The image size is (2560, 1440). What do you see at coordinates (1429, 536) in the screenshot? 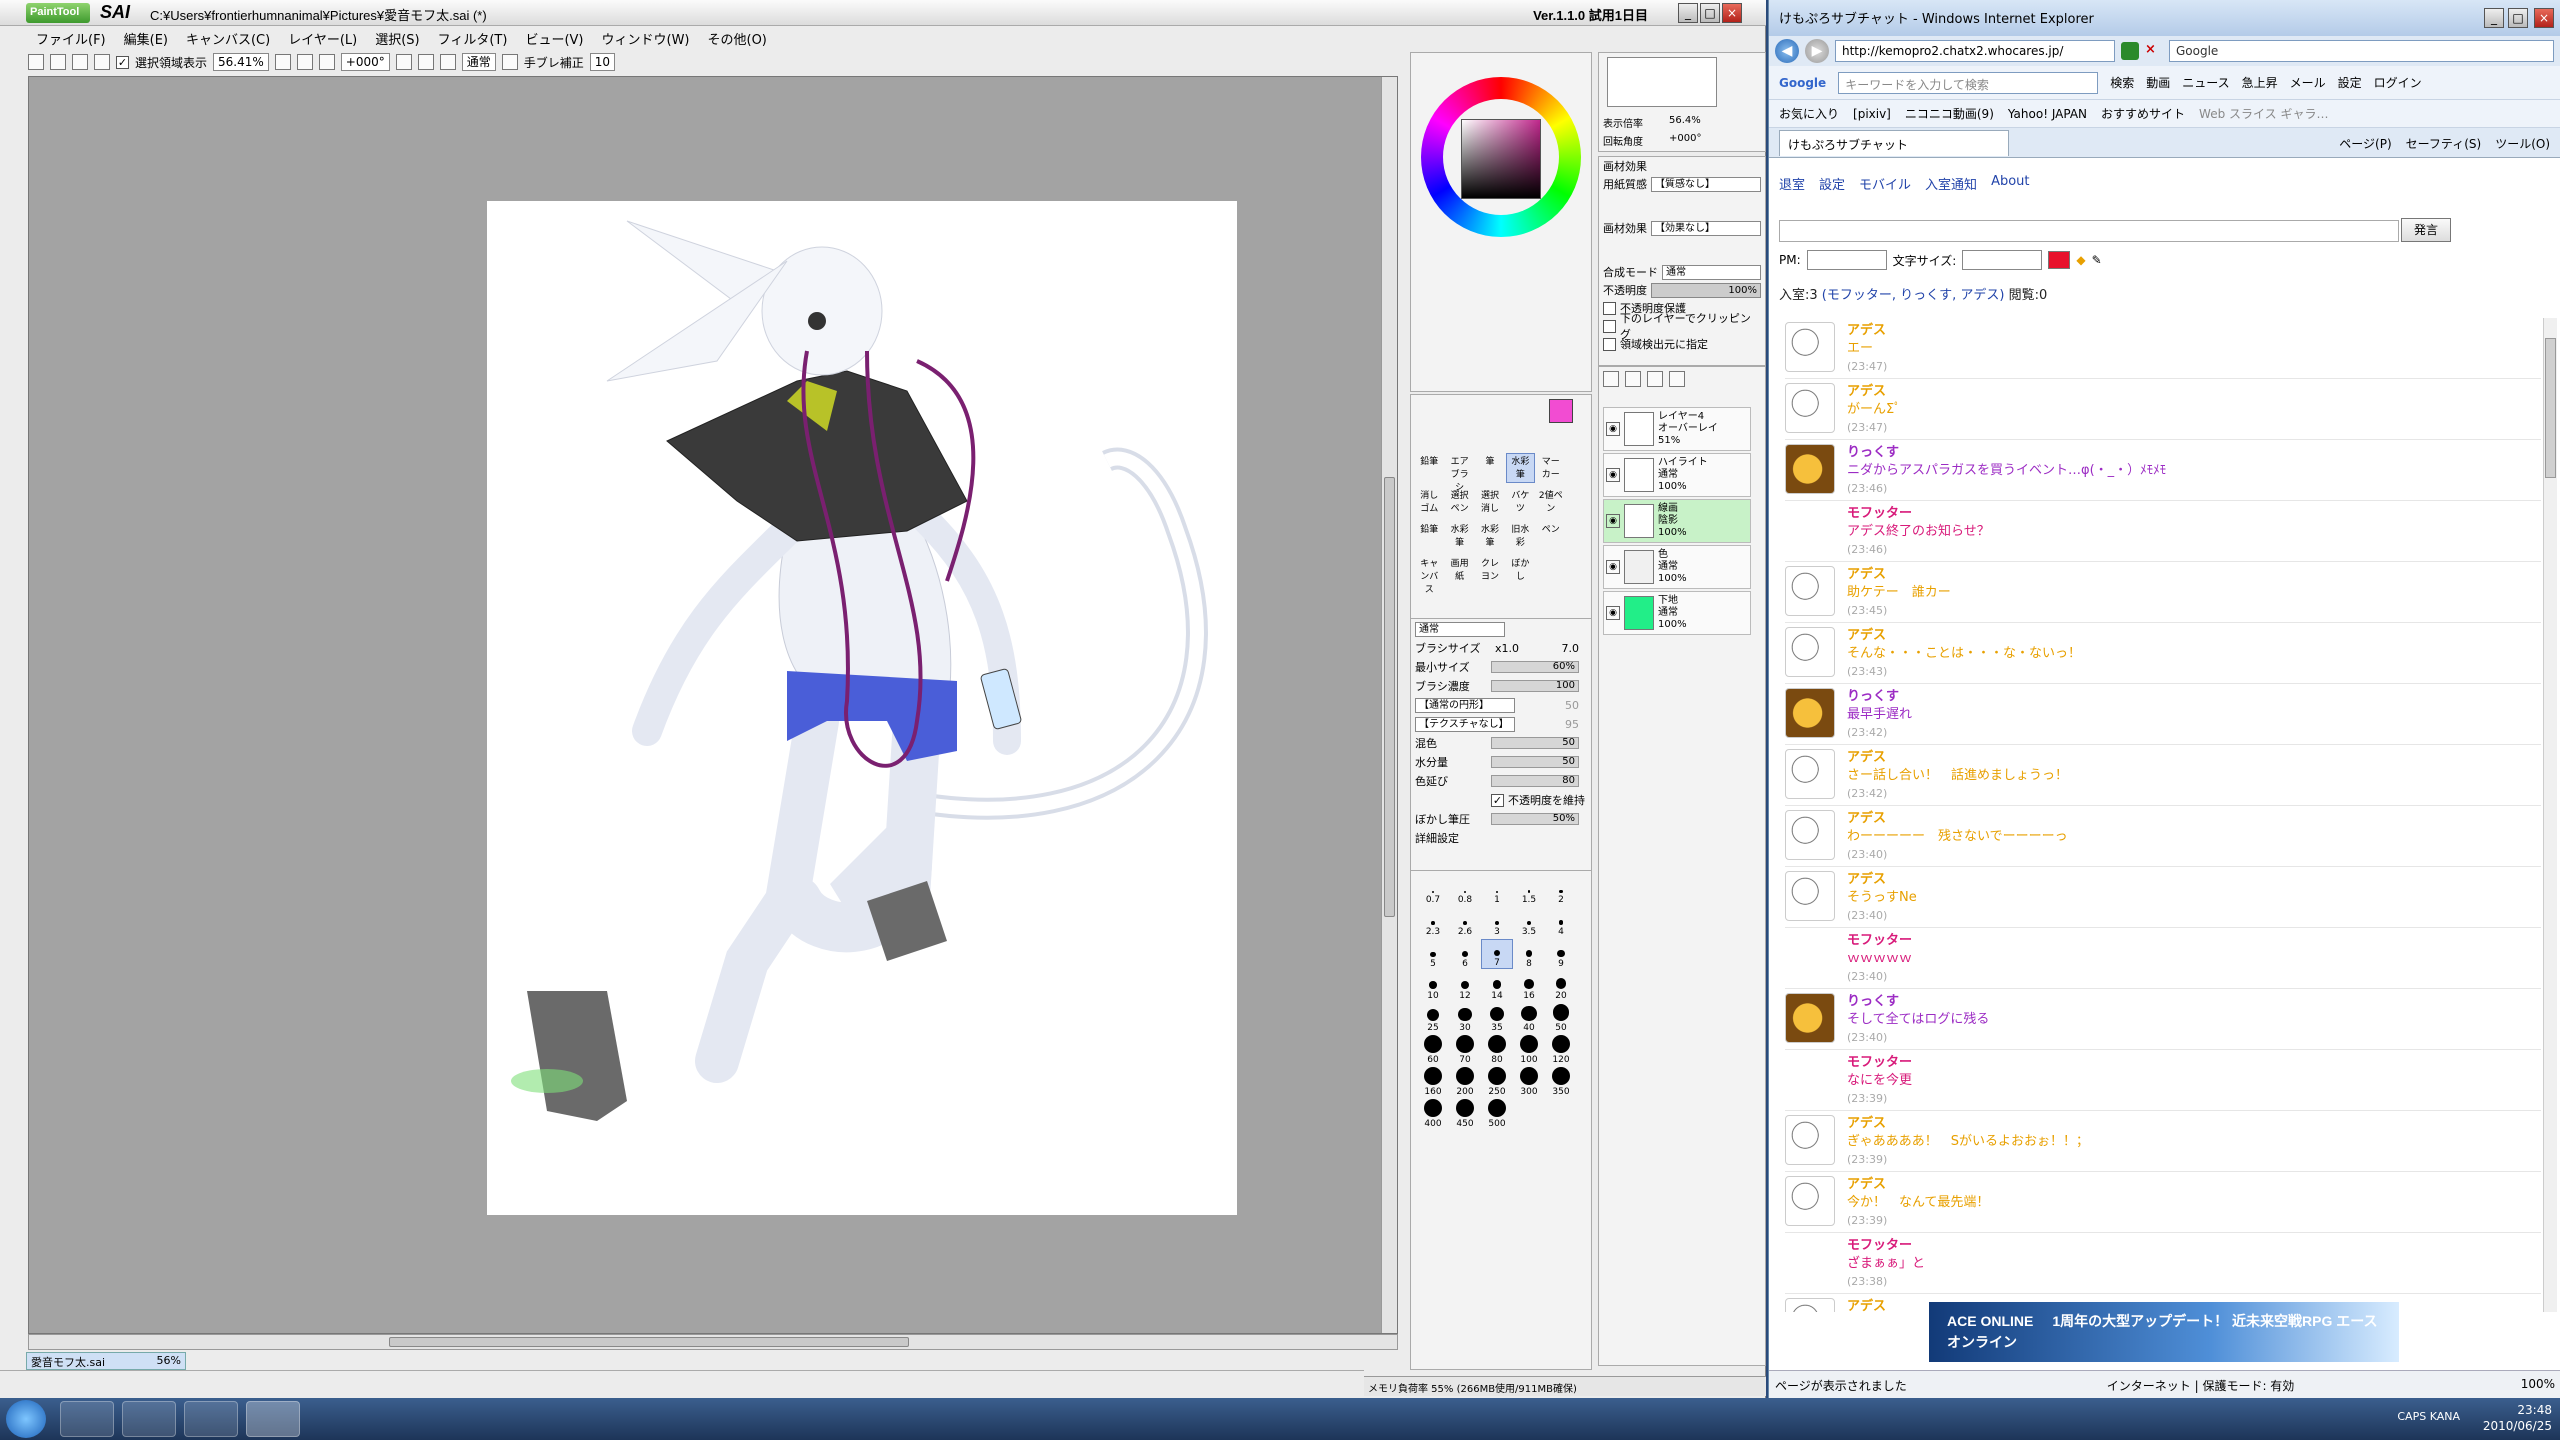
I see `tool-pencil-2: 鉛筆` at bounding box center [1429, 536].